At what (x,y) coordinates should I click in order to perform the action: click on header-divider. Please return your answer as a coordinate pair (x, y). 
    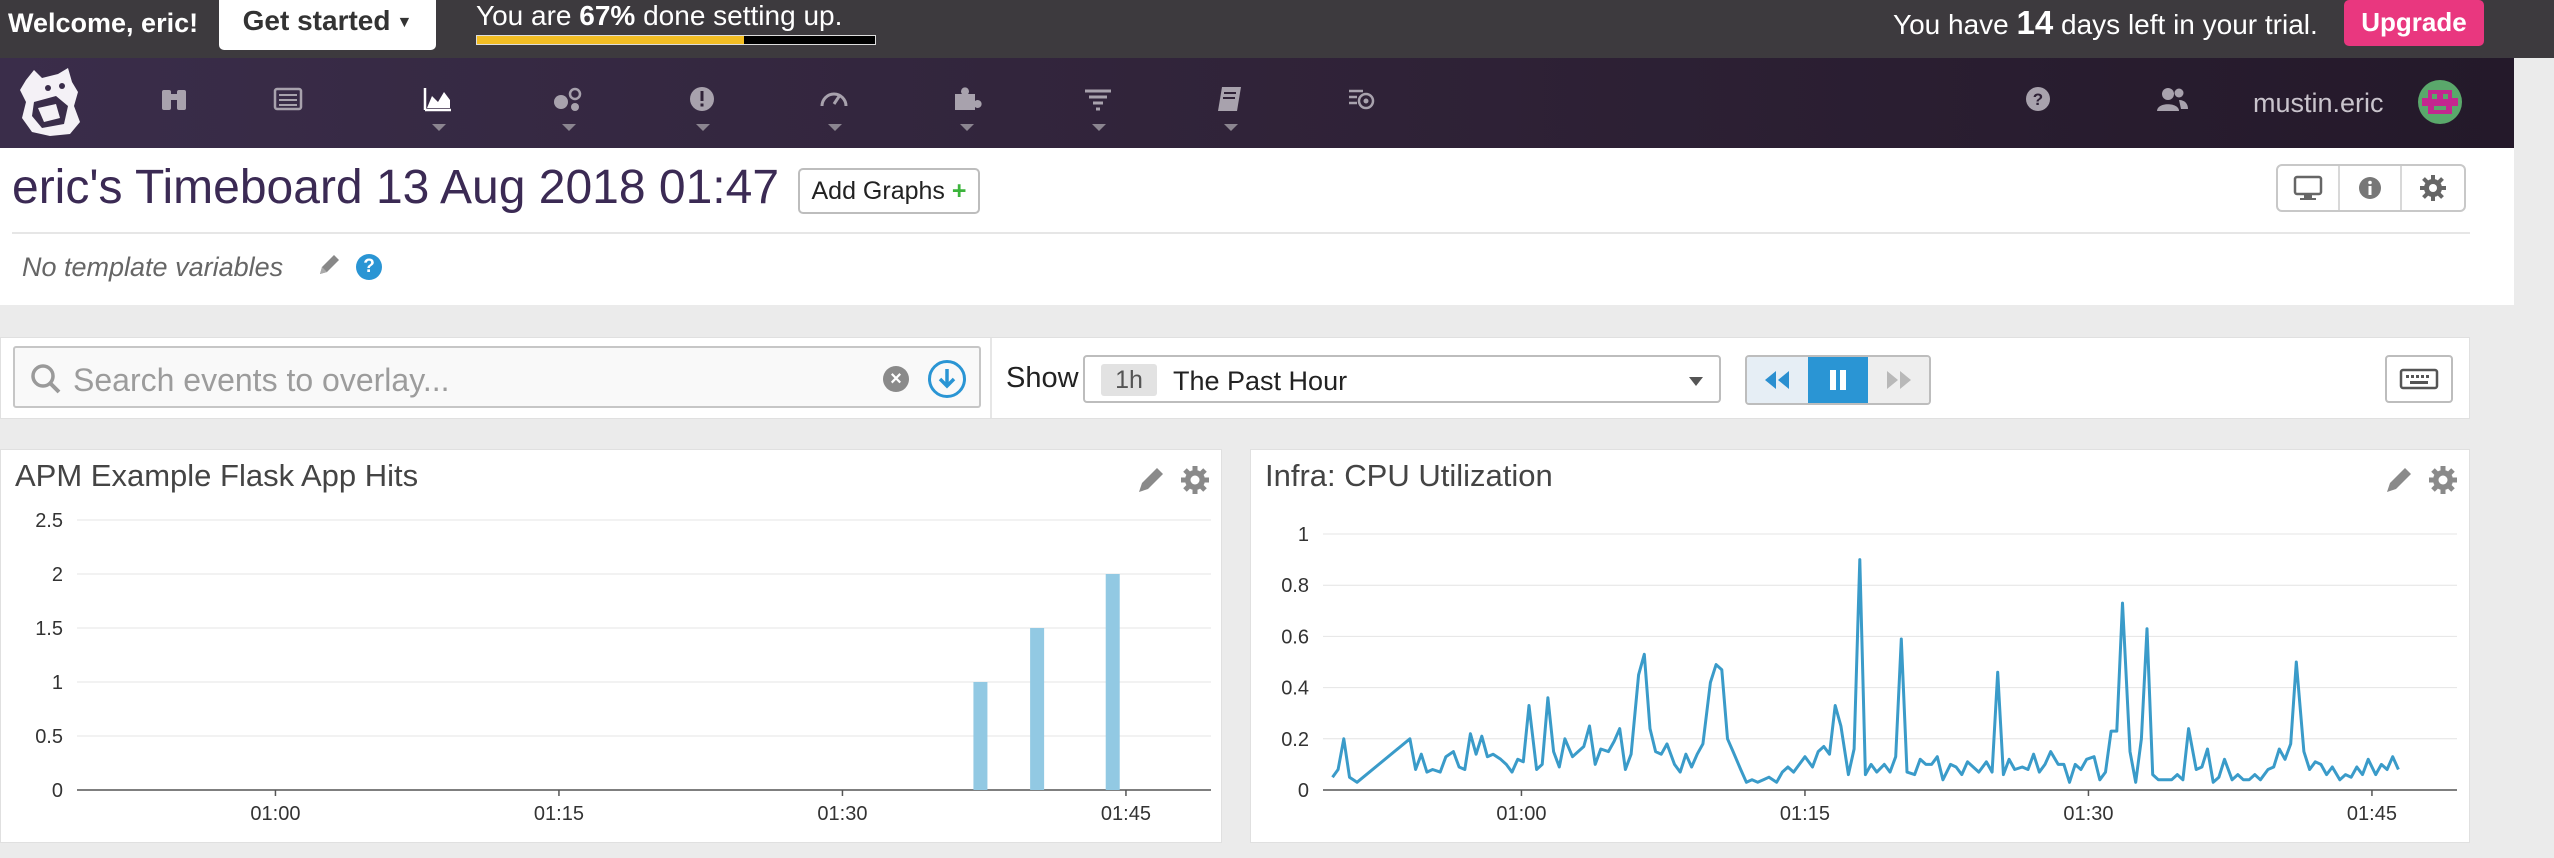
    Looking at the image, I should click on (1241, 233).